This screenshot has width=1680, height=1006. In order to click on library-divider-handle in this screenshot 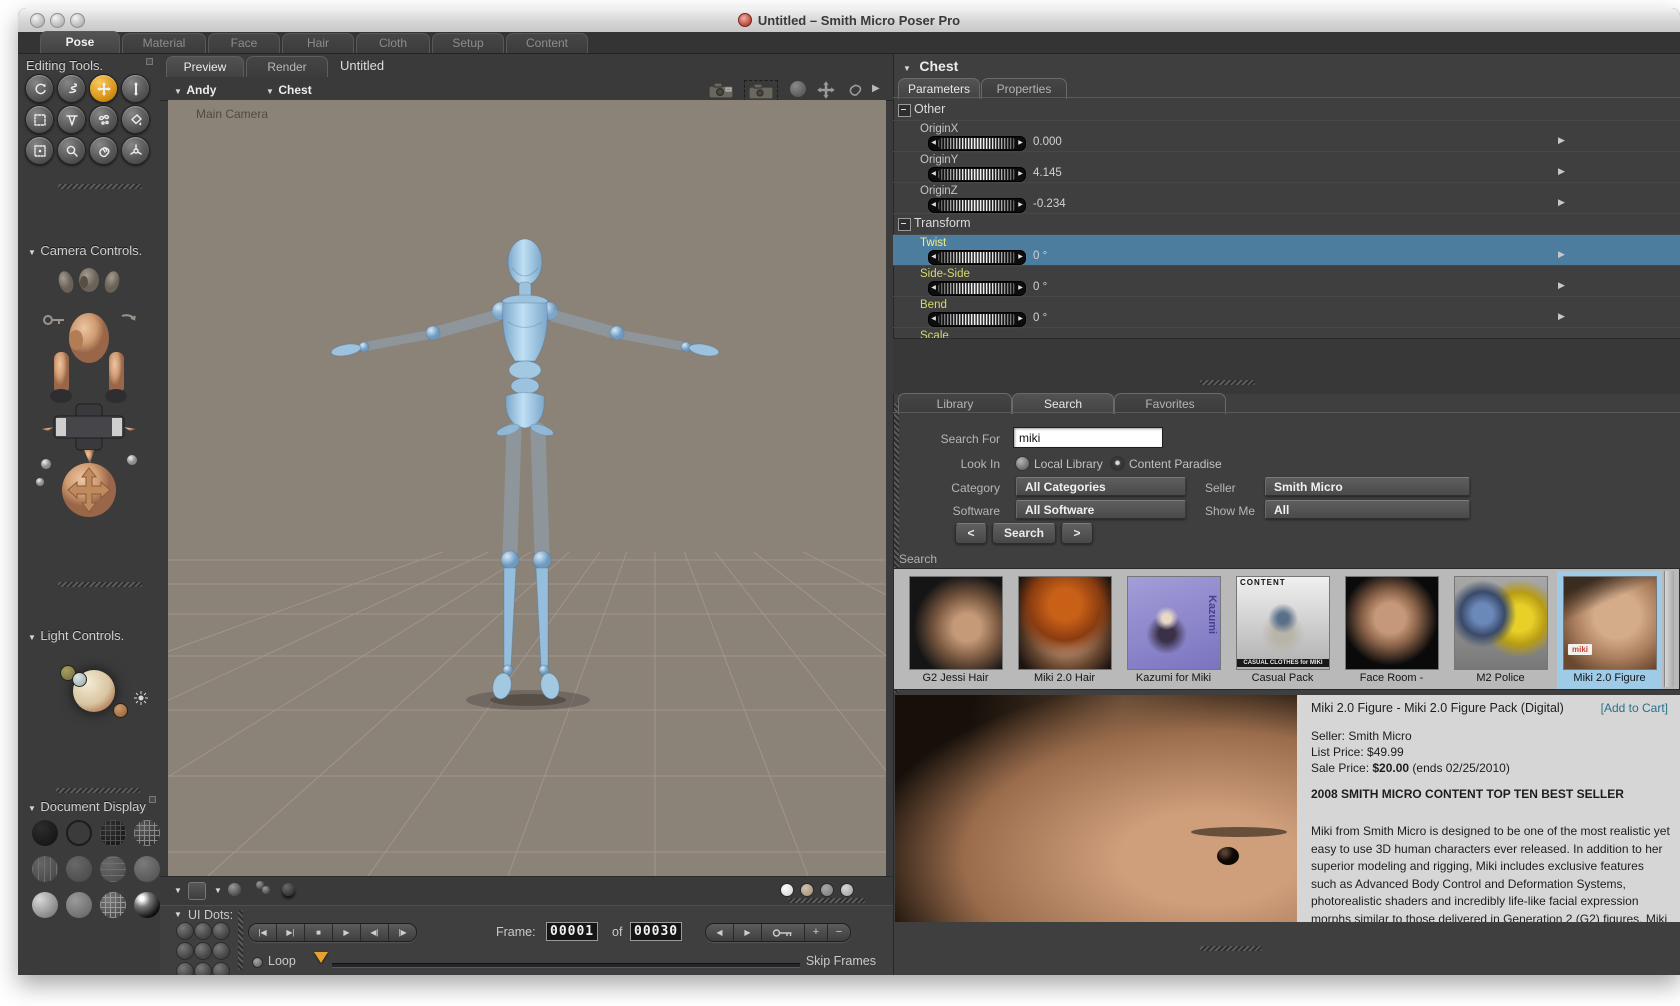, I will do `click(1227, 382)`.